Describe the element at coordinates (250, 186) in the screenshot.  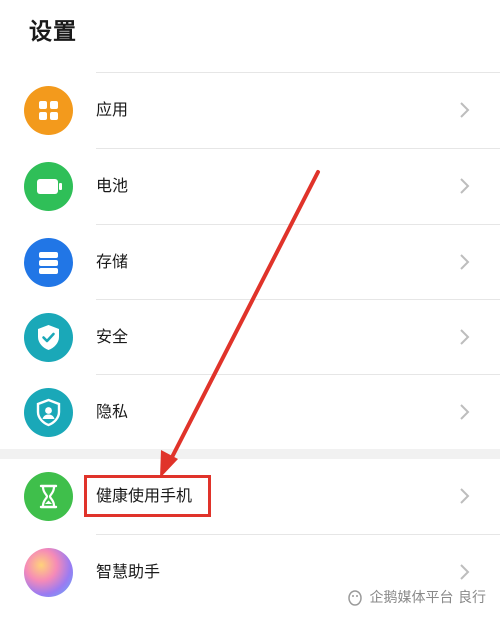
I see `settings-item-battery: 电池` at that location.